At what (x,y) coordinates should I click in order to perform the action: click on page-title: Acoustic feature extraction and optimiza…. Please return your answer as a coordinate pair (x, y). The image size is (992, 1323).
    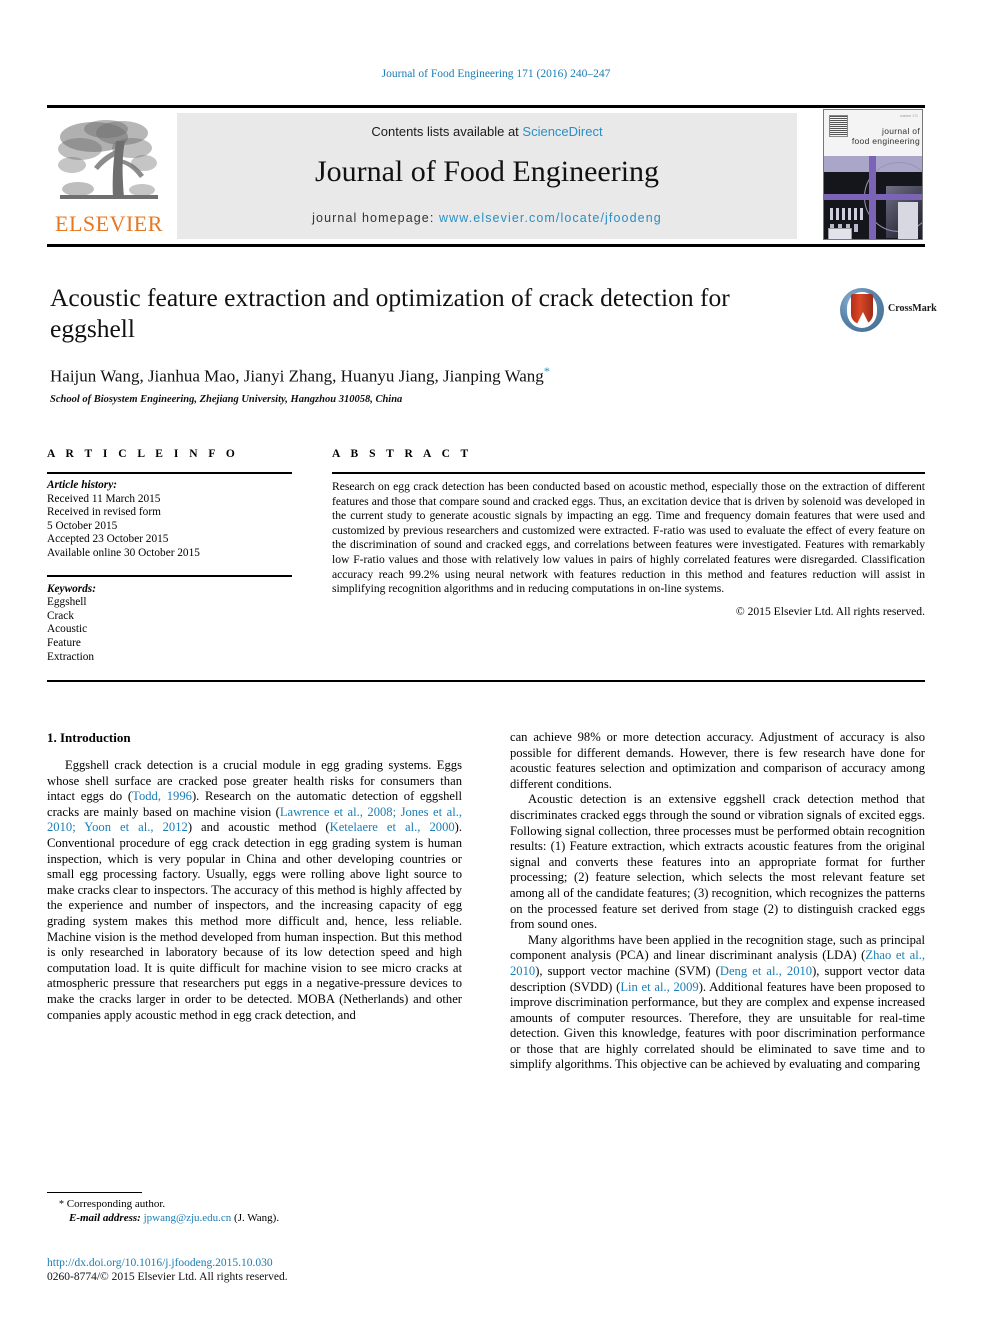
    Looking at the image, I should click on (390, 313).